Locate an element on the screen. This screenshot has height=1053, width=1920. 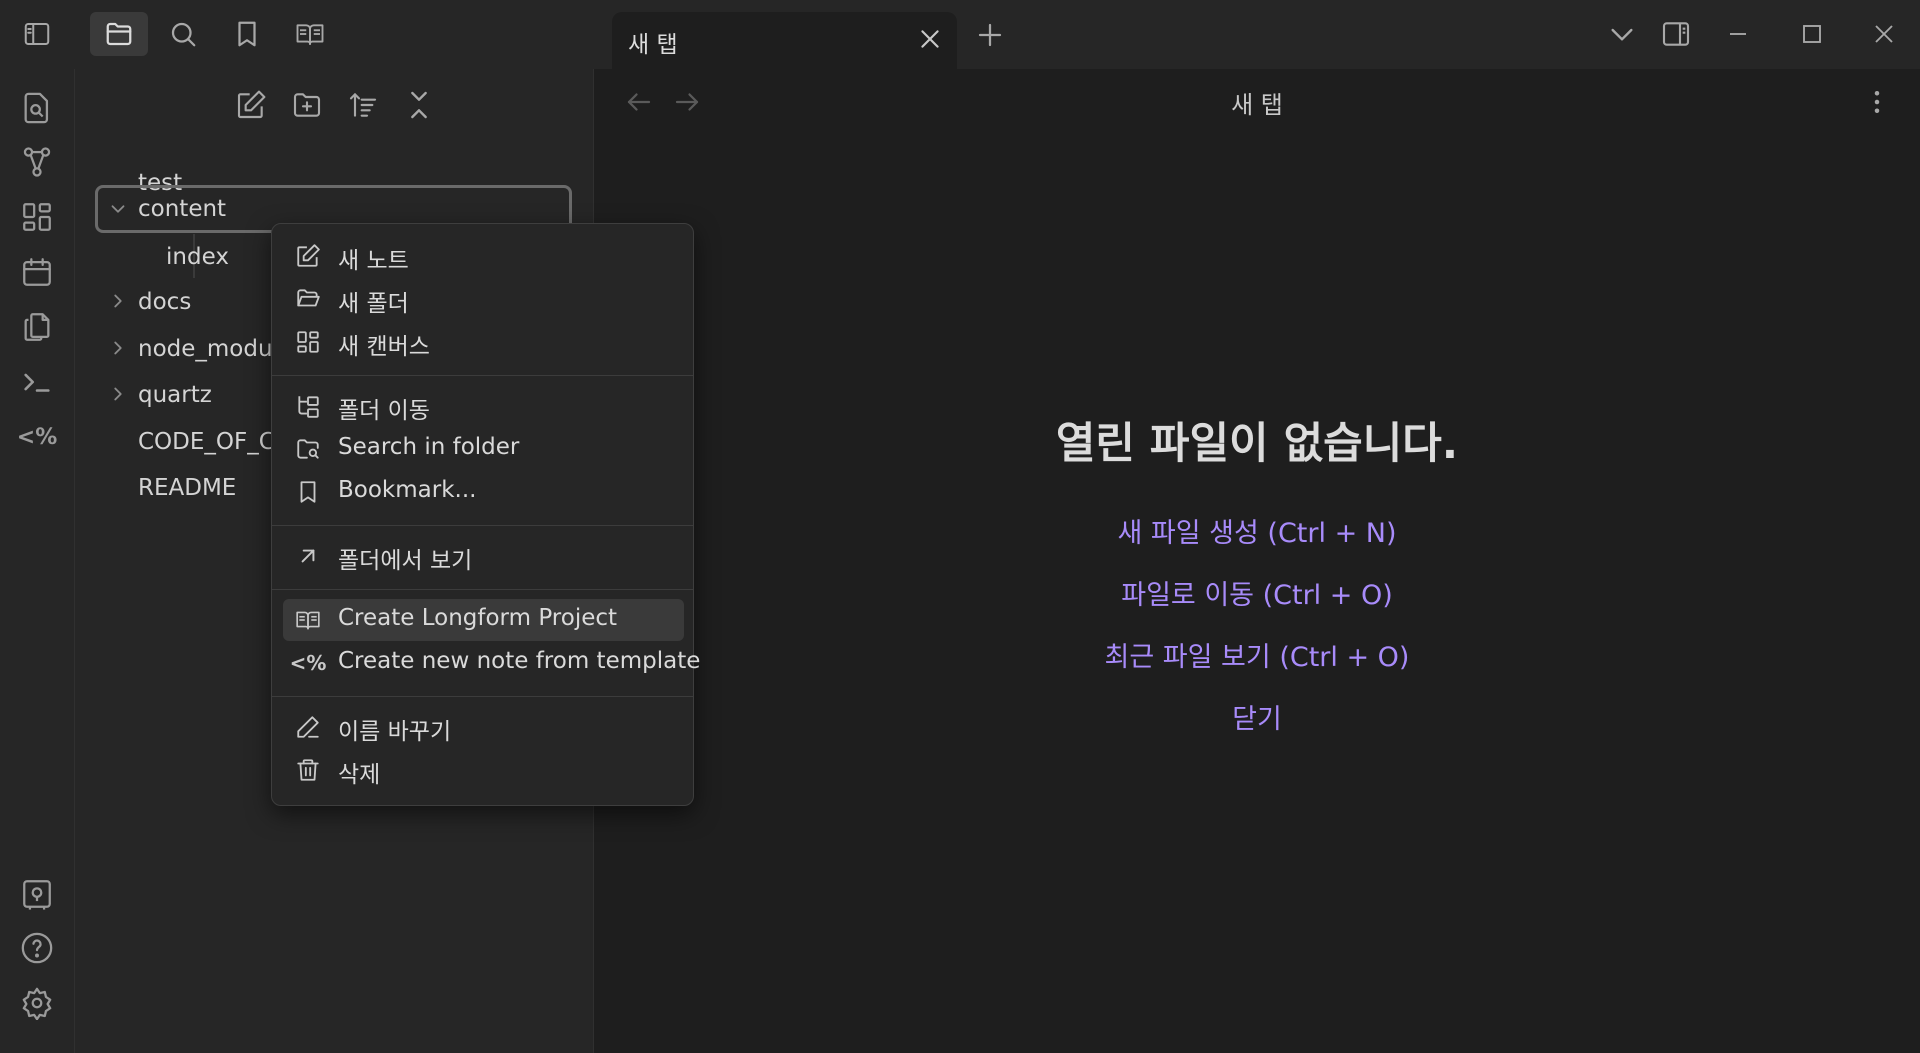
sidebar-toggle-icon is located at coordinates (37, 34).